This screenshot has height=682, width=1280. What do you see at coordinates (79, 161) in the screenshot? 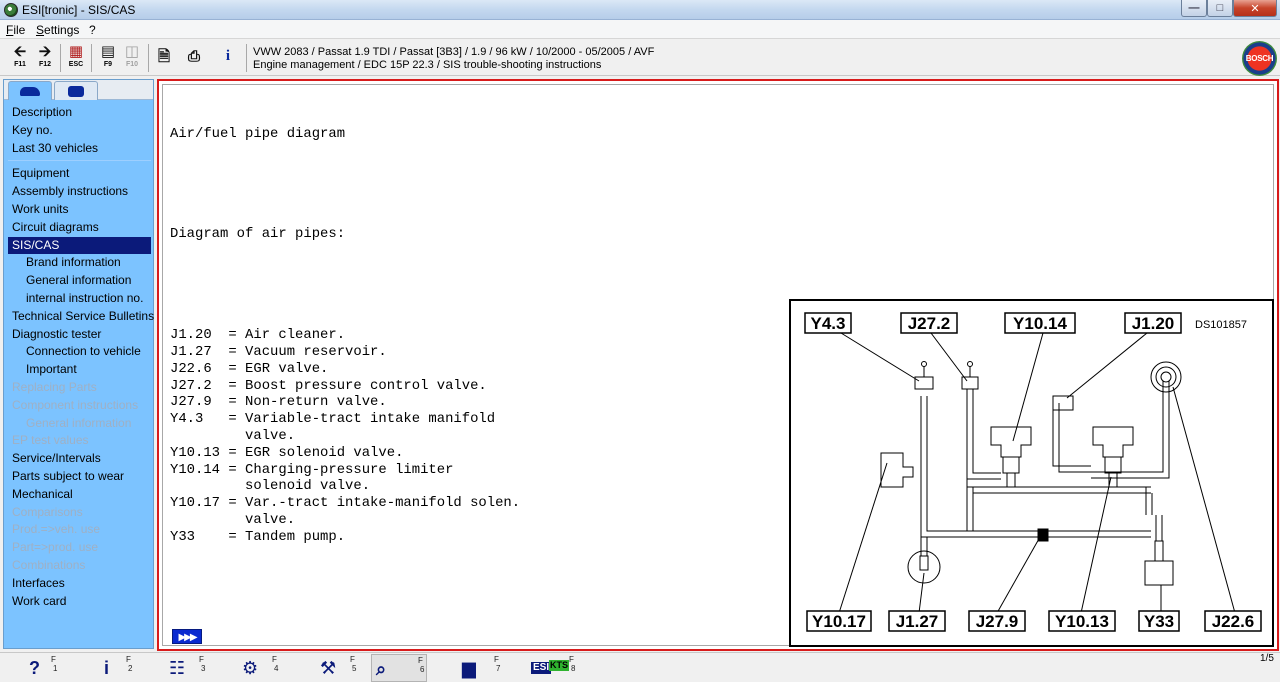
I see `sidebar-divider` at bounding box center [79, 161].